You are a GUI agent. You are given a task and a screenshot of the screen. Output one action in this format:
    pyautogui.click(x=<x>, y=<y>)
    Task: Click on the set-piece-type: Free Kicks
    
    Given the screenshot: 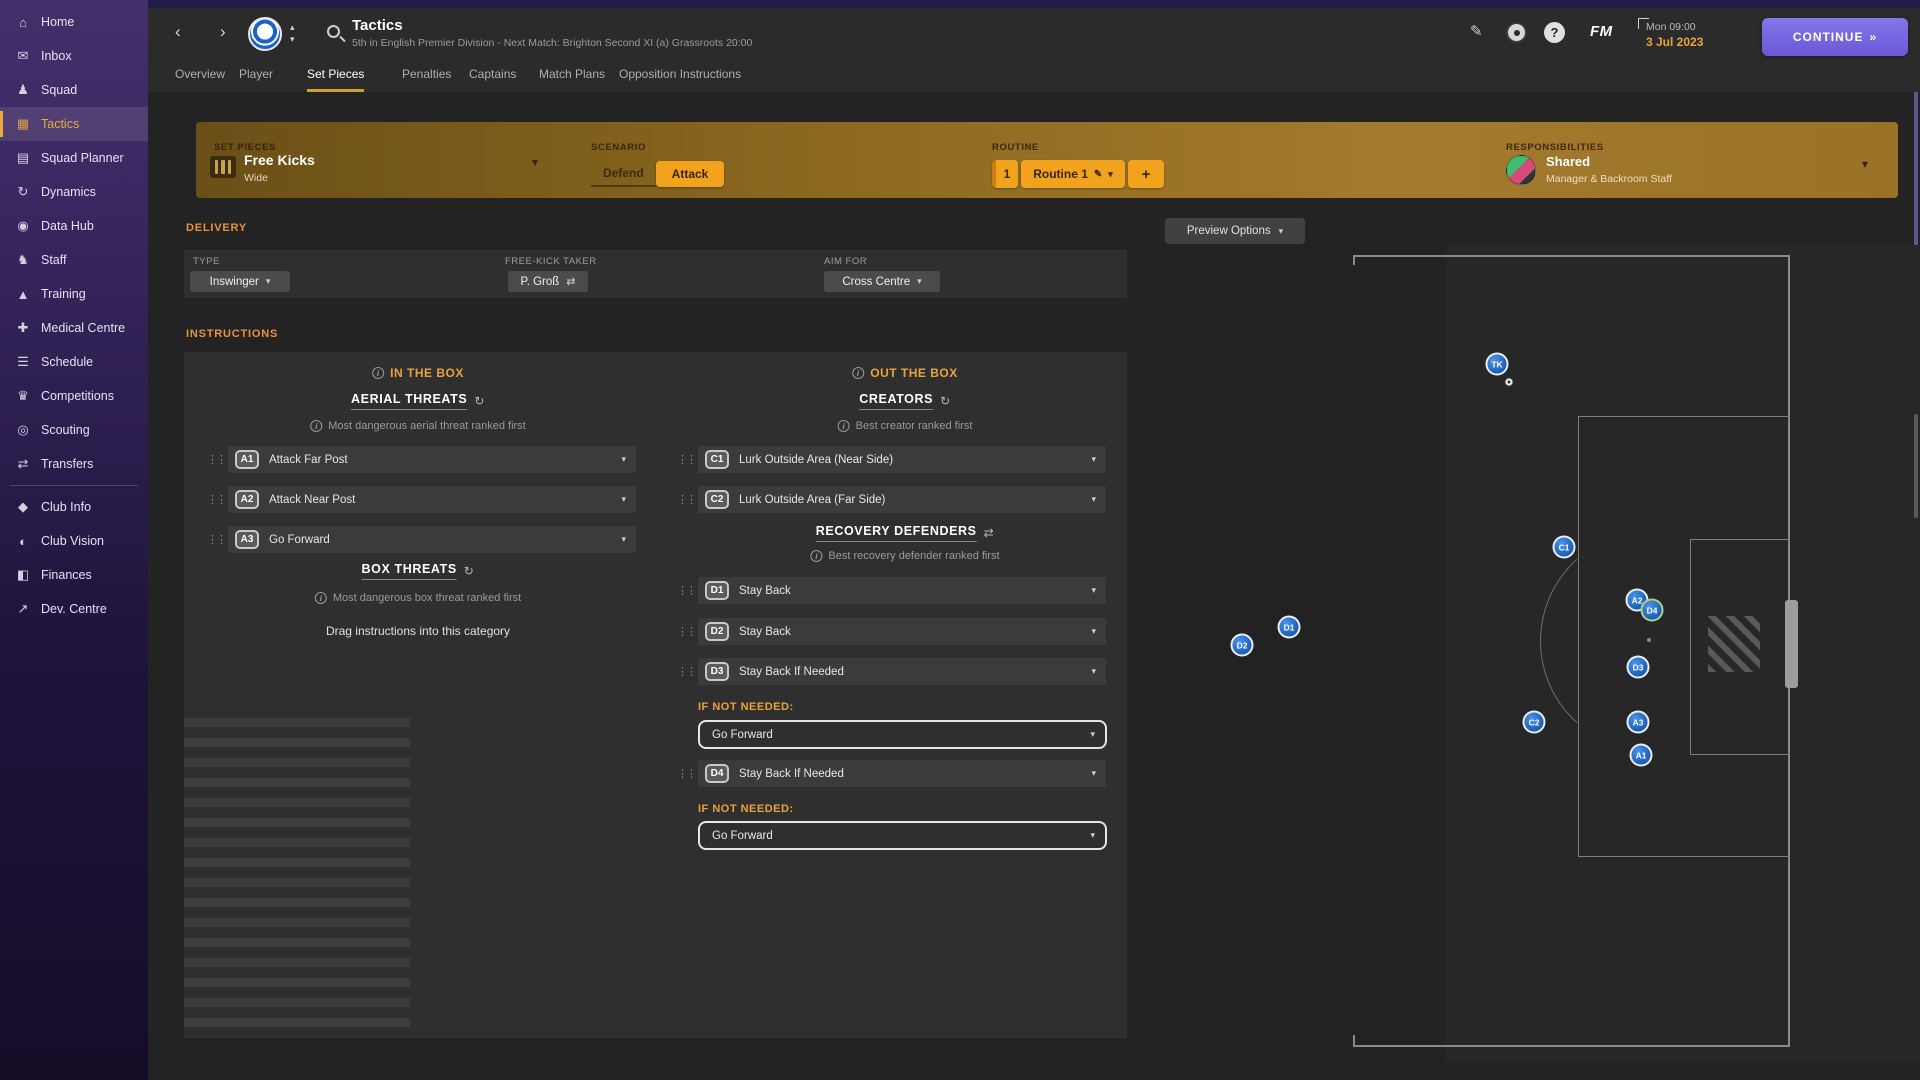 What is the action you would take?
    pyautogui.click(x=279, y=160)
    